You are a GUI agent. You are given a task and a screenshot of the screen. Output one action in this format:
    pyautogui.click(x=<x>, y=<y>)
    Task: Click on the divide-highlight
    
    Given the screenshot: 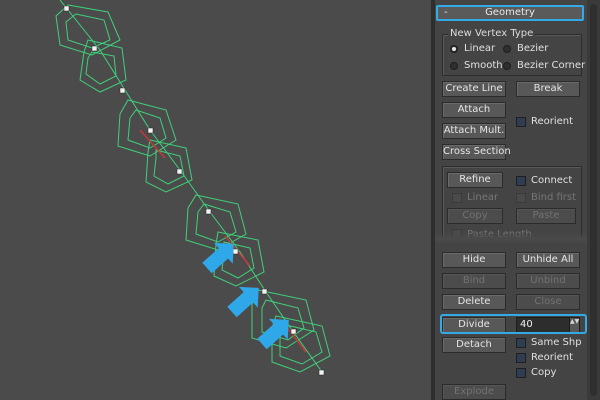 What is the action you would take?
    pyautogui.click(x=513, y=324)
    